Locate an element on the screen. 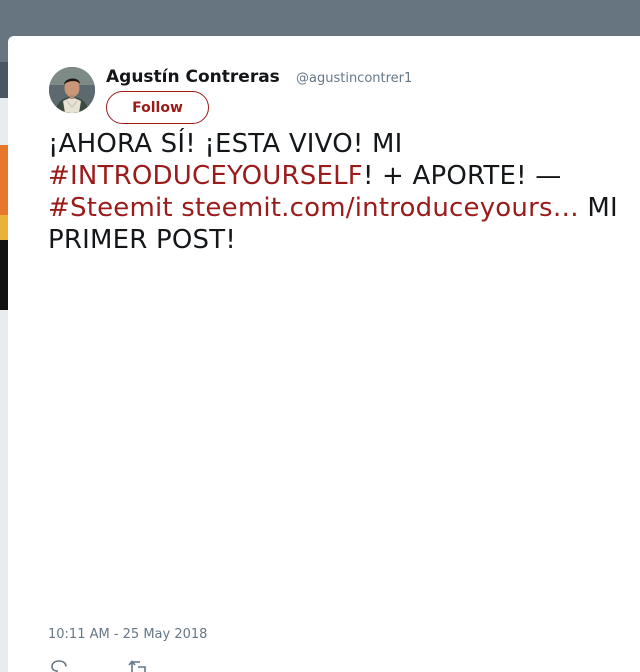 The width and height of the screenshot is (640, 672). author-name: Agustín Contreras is located at coordinates (193, 77).